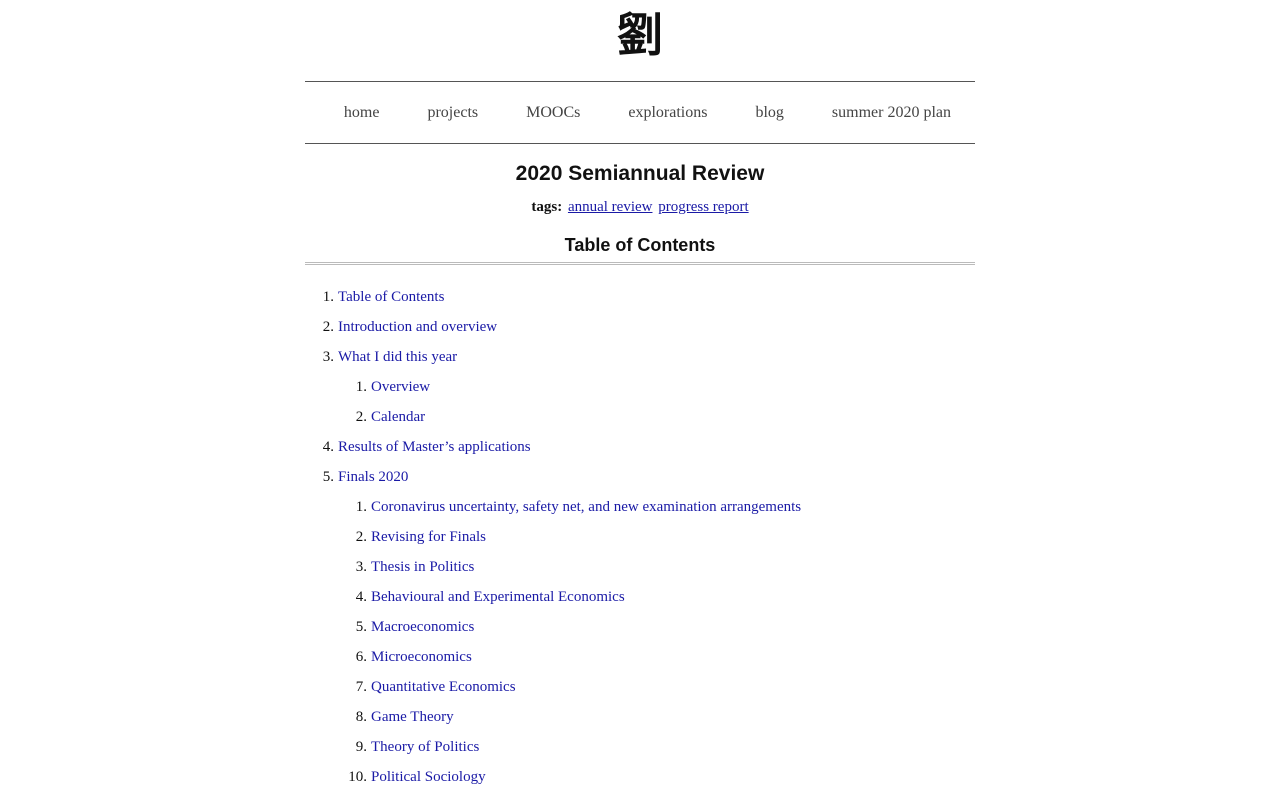 The height and width of the screenshot is (798, 1280). I want to click on toc-item: 1. Overview, so click(665, 387).